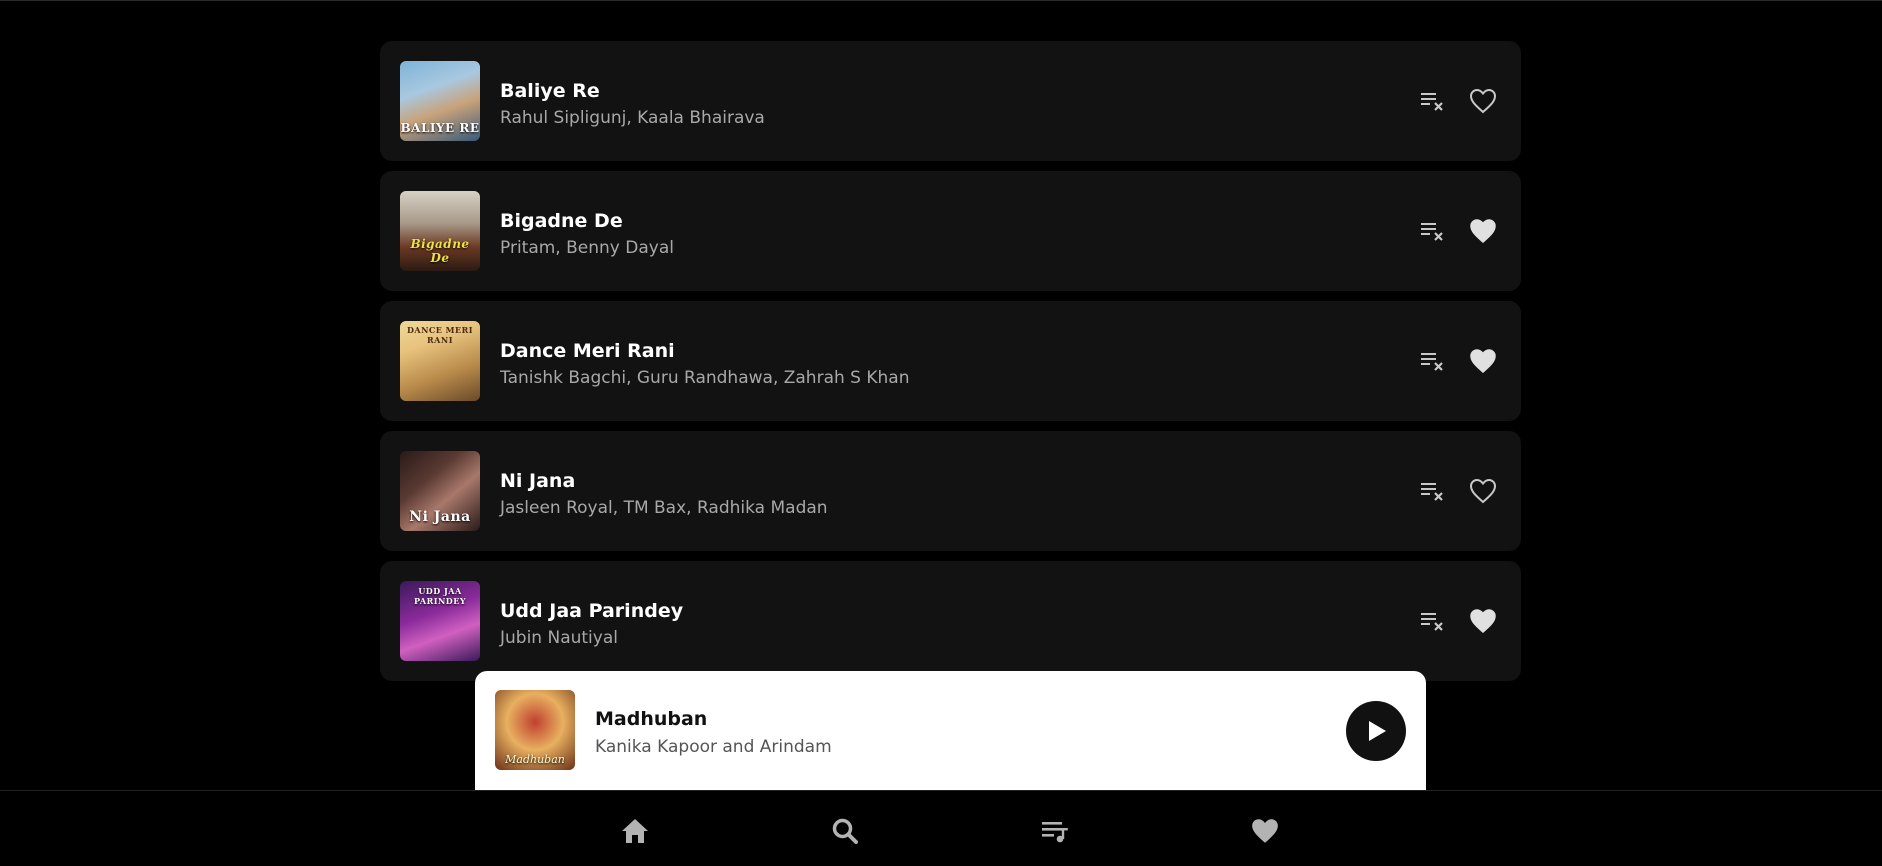 The width and height of the screenshot is (1882, 866). I want to click on album-cover: Bigadne De, so click(440, 231).